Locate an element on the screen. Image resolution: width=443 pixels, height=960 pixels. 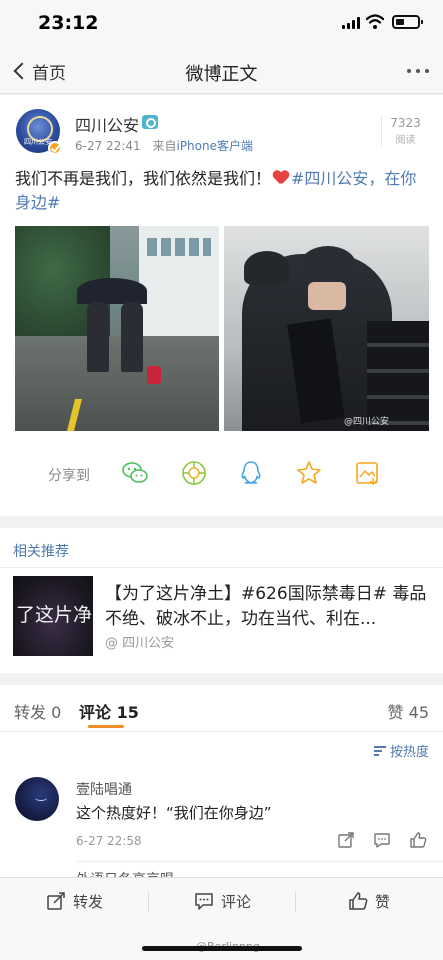
repost-icon is located at coordinates (56, 901).